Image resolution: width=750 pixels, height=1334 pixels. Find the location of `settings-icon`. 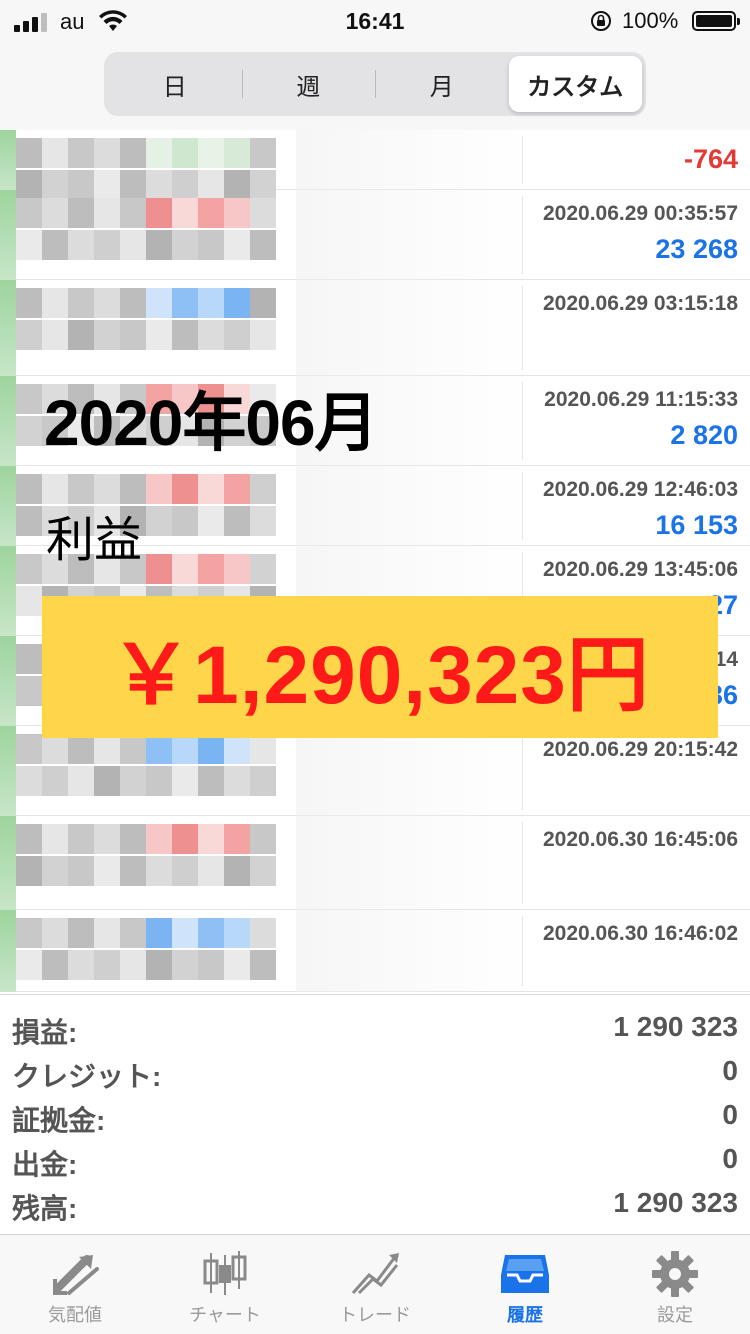

settings-icon is located at coordinates (675, 1274).